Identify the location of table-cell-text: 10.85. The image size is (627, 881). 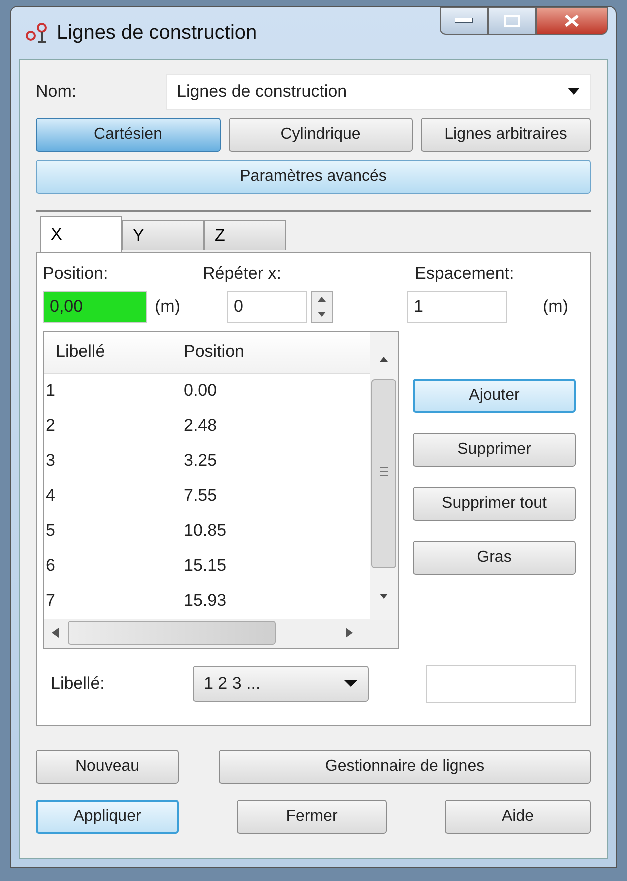
(206, 531).